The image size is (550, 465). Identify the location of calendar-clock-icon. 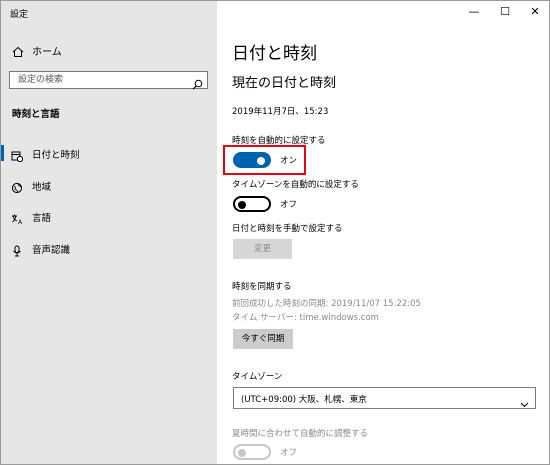
(17, 155).